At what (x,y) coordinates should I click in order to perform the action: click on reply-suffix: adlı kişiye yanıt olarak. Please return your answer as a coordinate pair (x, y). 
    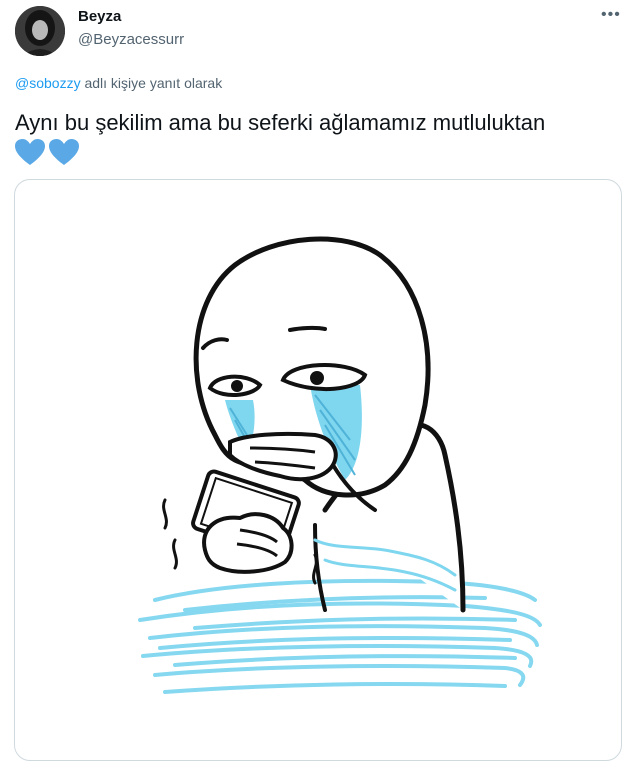
    Looking at the image, I should click on (151, 83).